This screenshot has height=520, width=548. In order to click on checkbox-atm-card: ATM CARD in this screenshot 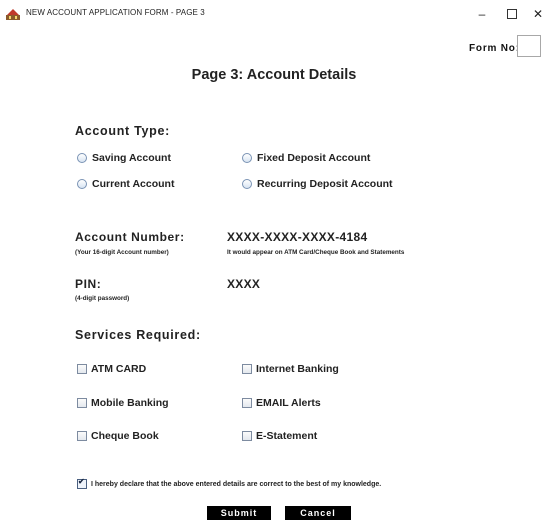, I will do `click(111, 369)`.